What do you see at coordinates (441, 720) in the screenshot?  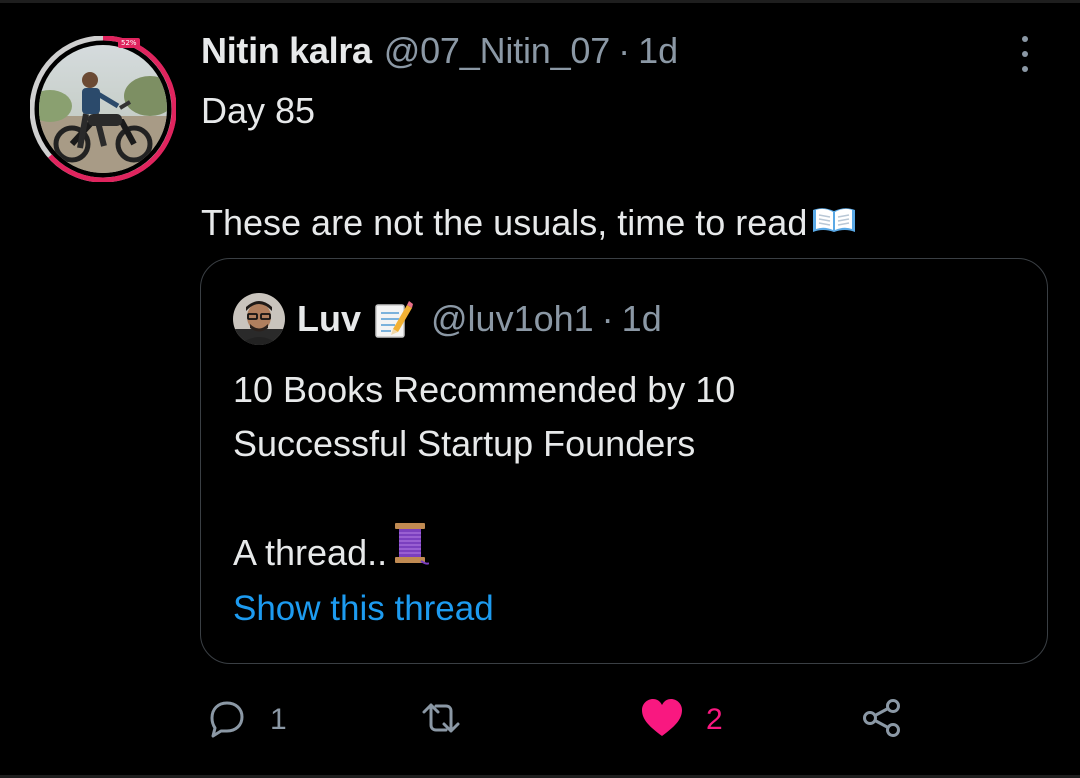 I see `retweet-icon` at bounding box center [441, 720].